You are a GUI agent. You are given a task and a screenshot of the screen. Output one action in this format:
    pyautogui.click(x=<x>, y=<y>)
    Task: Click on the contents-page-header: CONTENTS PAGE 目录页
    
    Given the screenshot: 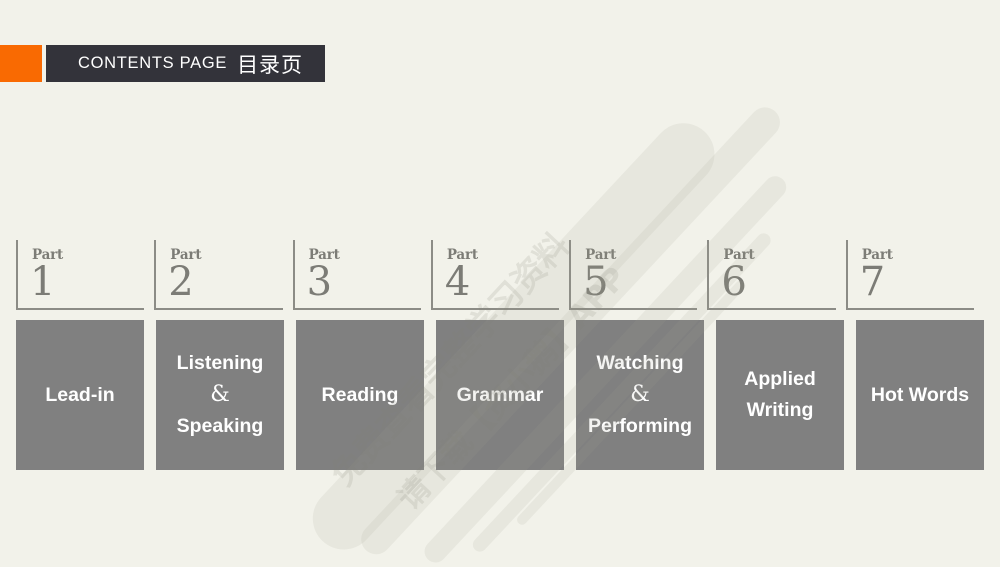 What is the action you would take?
    pyautogui.click(x=163, y=63)
    